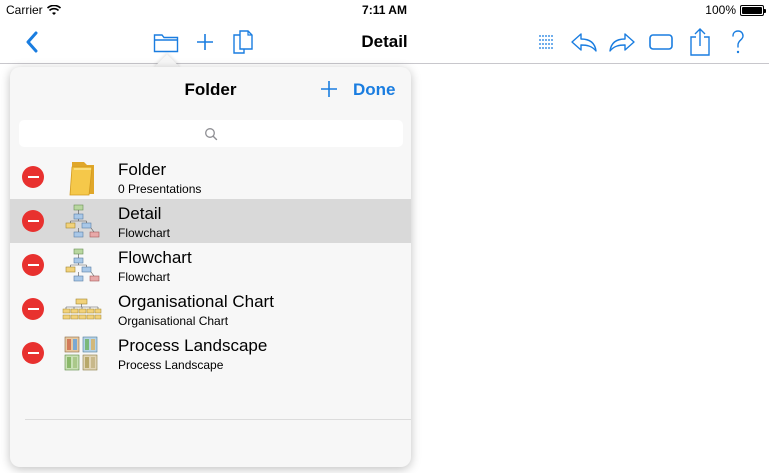  What do you see at coordinates (584, 42) in the screenshot?
I see `undo-icon` at bounding box center [584, 42].